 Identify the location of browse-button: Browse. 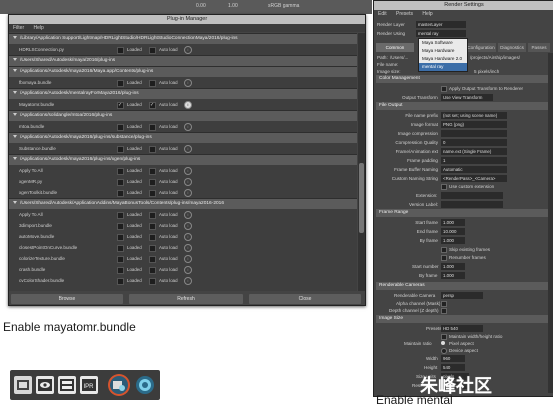
(67, 299).